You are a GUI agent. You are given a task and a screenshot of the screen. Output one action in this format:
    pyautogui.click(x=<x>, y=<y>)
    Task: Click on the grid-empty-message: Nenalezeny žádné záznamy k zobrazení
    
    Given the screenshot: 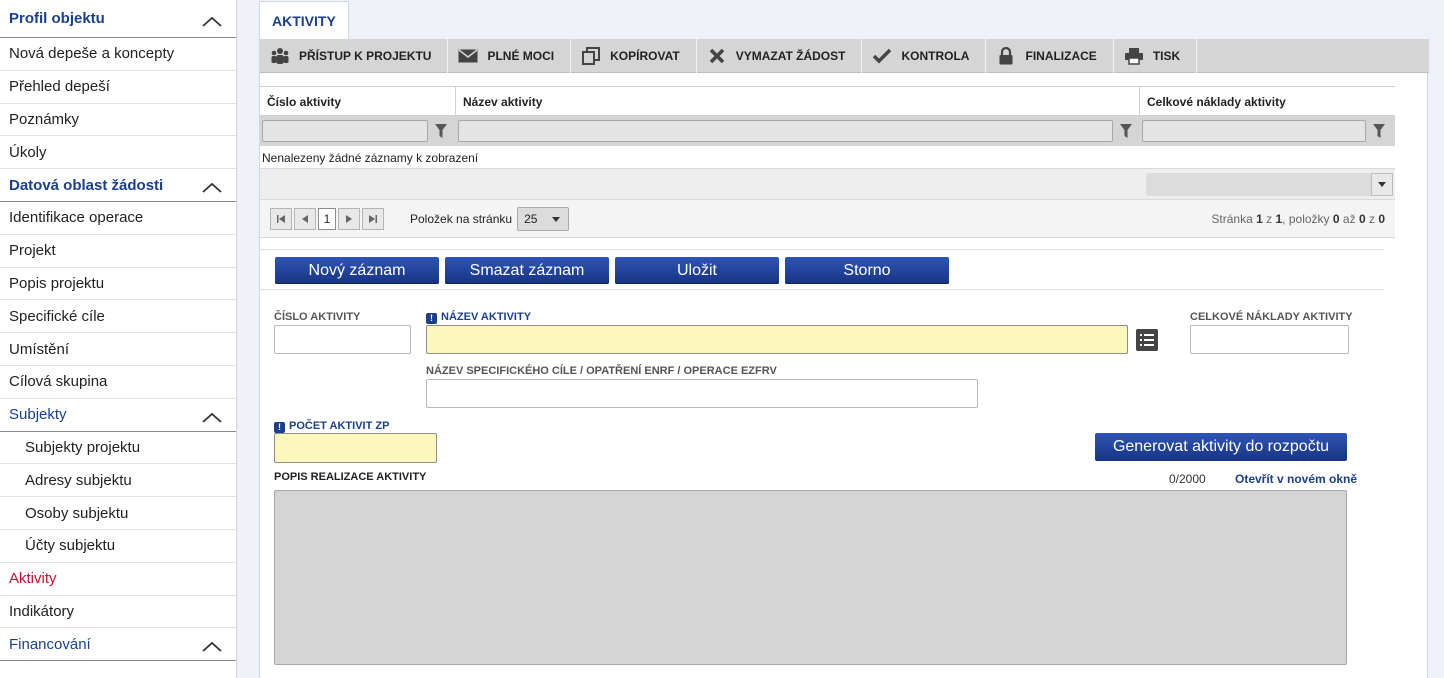 What is the action you would take?
    pyautogui.click(x=827, y=157)
    